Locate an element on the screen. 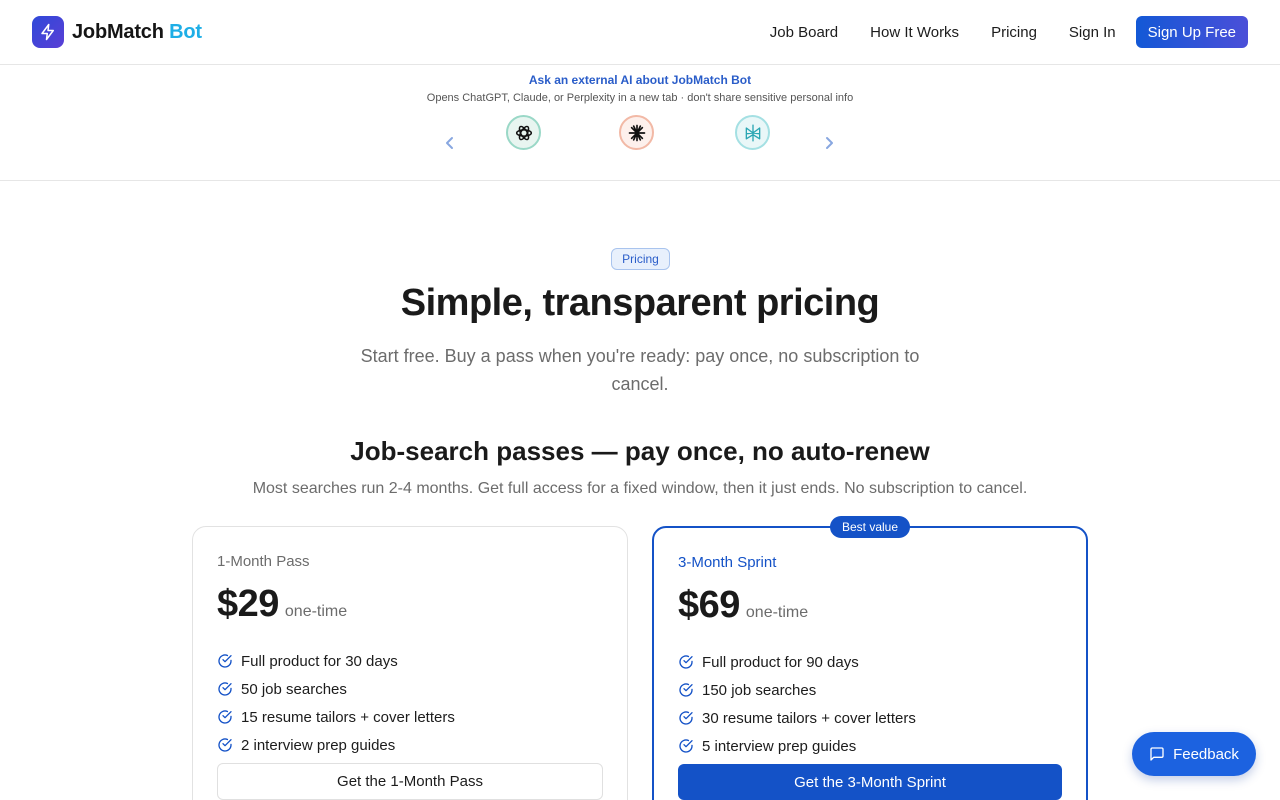  perplexity-icon is located at coordinates (752, 132).